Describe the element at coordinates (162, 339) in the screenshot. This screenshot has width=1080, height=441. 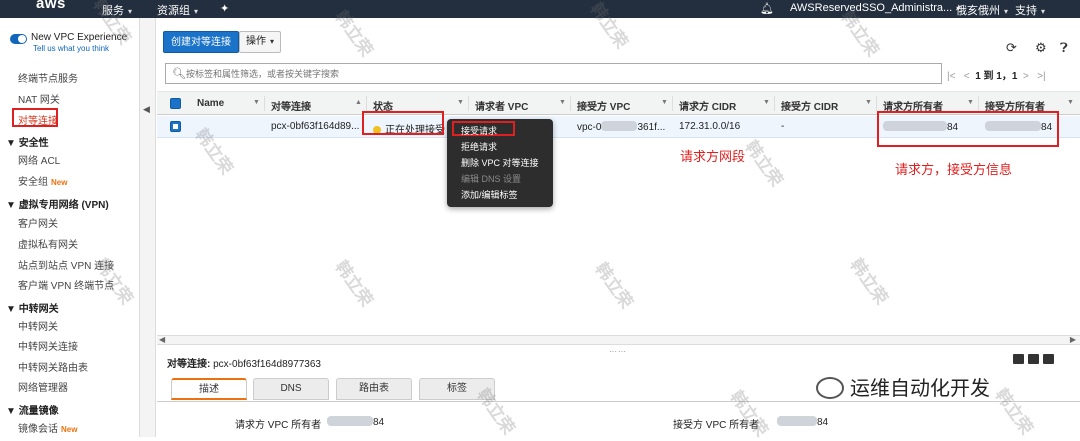
I see `scroll-left-icon: ◀` at that location.